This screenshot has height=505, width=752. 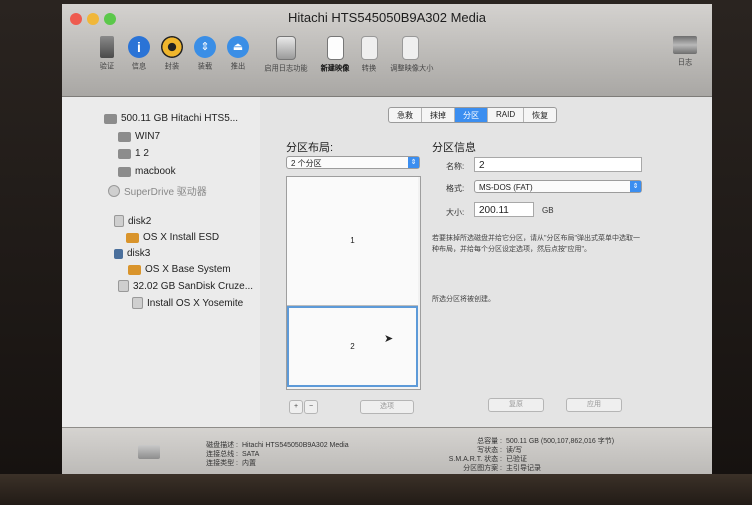 I want to click on toolbar-resize-image-button: 调整映像大小, so click(x=410, y=55).